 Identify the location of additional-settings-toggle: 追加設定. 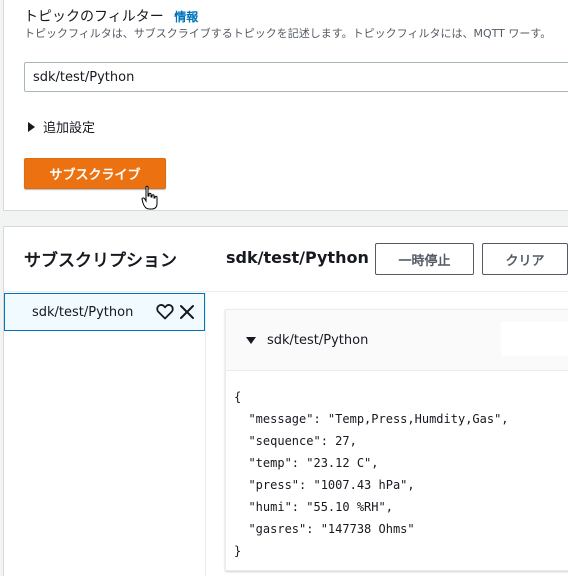
(61, 126).